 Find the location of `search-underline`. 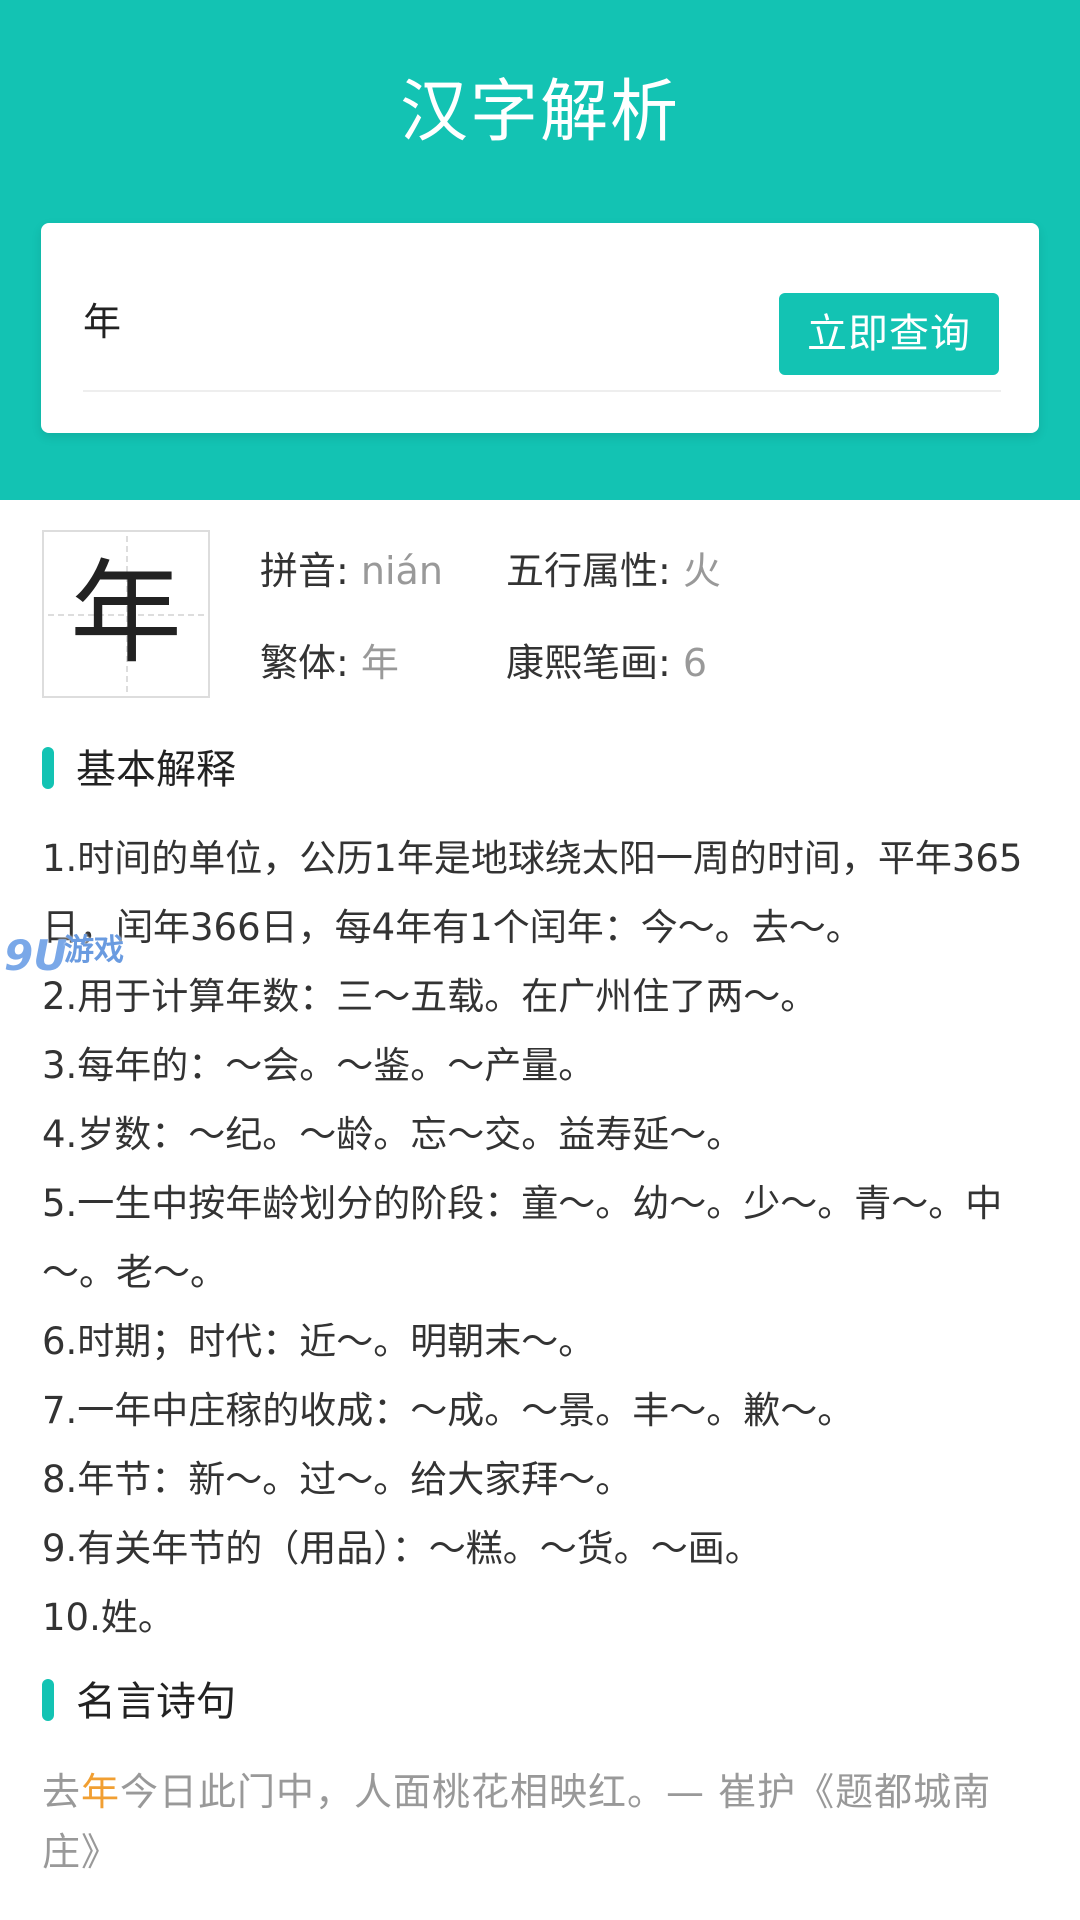

search-underline is located at coordinates (542, 391).